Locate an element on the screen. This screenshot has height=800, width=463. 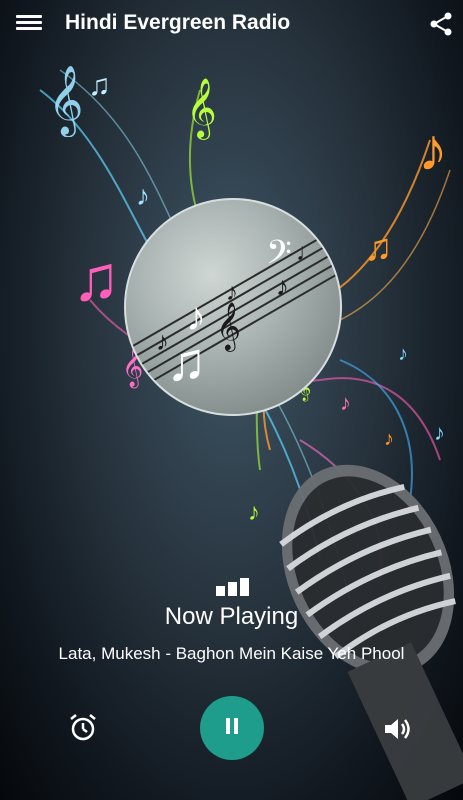
pause-icon is located at coordinates (232, 728).